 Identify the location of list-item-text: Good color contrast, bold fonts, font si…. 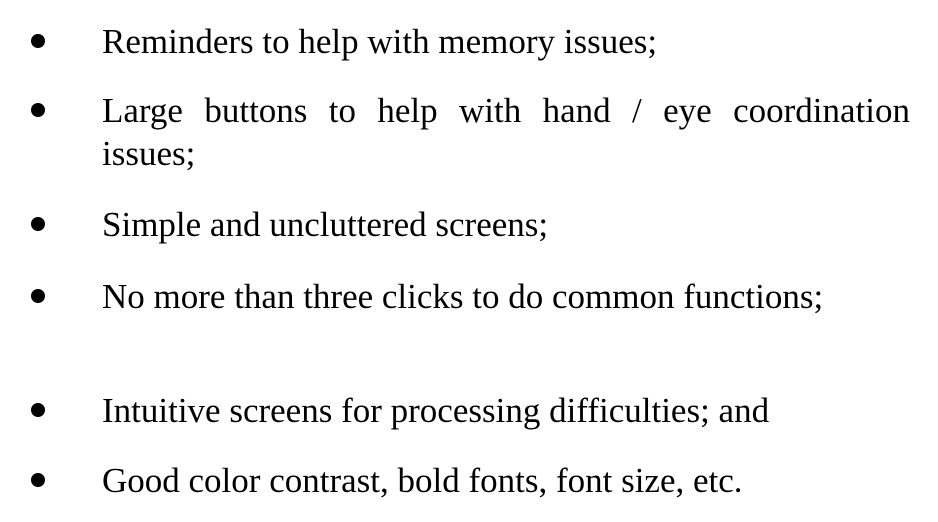
(422, 480).